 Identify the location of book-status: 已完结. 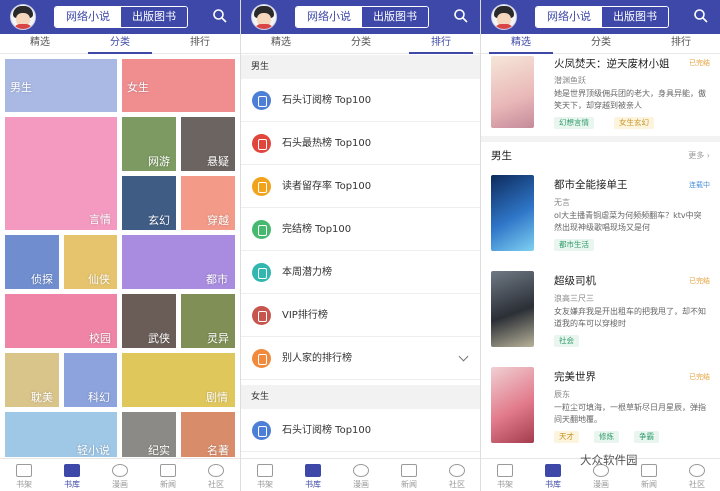
(699, 377).